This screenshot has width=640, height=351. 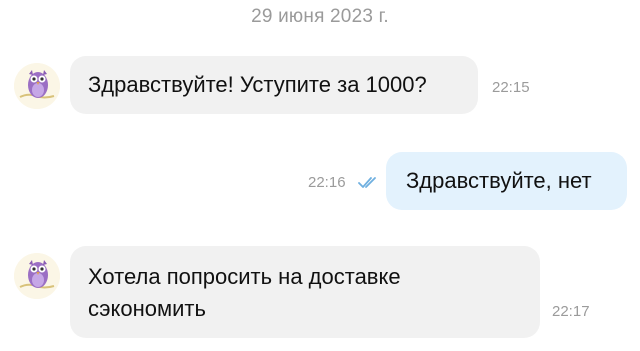 I want to click on message-text-line1: Хотела попросить на доставке, so click(x=244, y=276).